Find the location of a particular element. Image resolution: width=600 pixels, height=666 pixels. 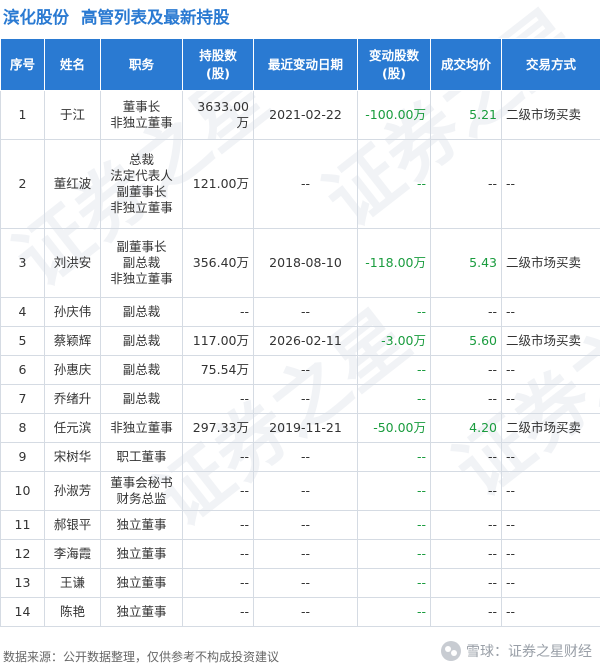

table-row: 5 蔡颖辉 副总裁 117.00万 2026-02-11 -3.00万 5.60 二级市场买卖 is located at coordinates (300, 341).